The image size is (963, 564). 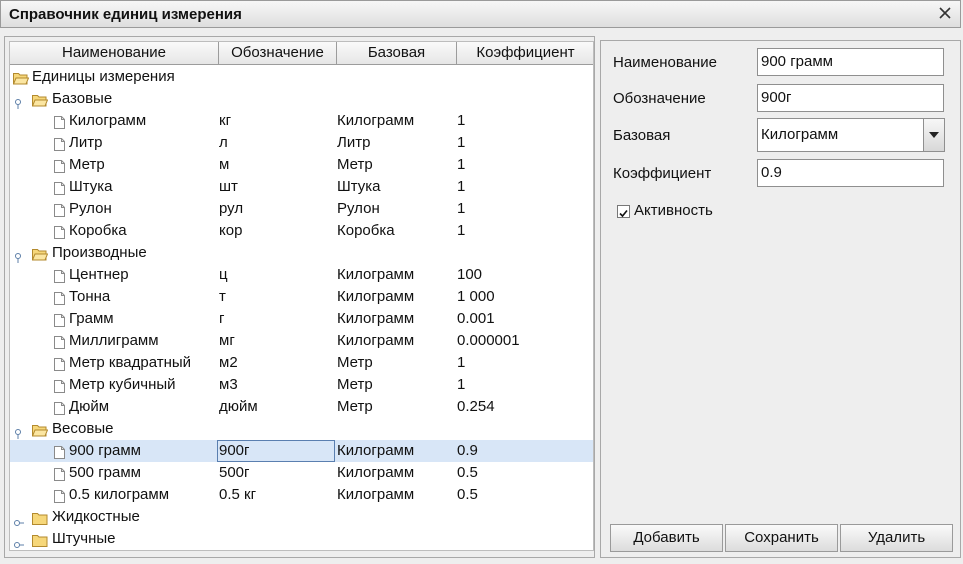 What do you see at coordinates (301, 99) in the screenshot?
I see `tree-group-row: Базовые` at bounding box center [301, 99].